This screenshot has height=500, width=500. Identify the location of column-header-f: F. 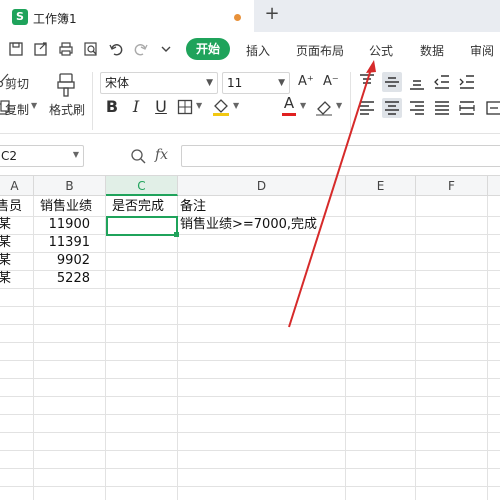
(452, 186).